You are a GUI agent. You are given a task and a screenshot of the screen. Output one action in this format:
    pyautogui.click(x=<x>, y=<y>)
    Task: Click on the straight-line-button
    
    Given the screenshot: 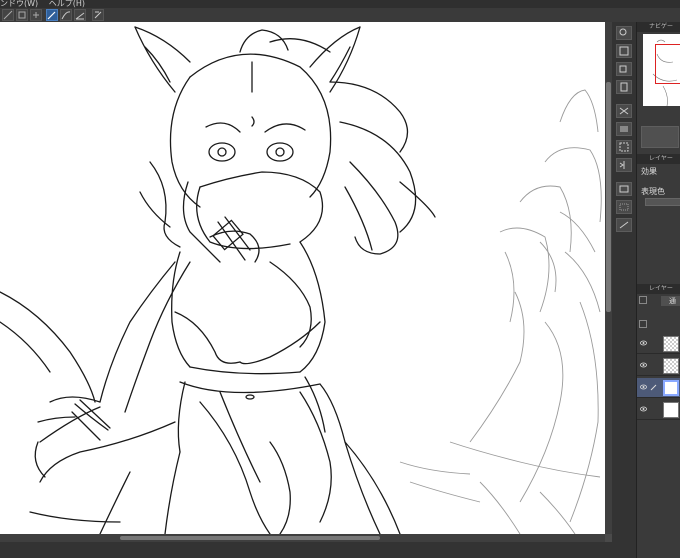 What is the action you would take?
    pyautogui.click(x=80, y=15)
    